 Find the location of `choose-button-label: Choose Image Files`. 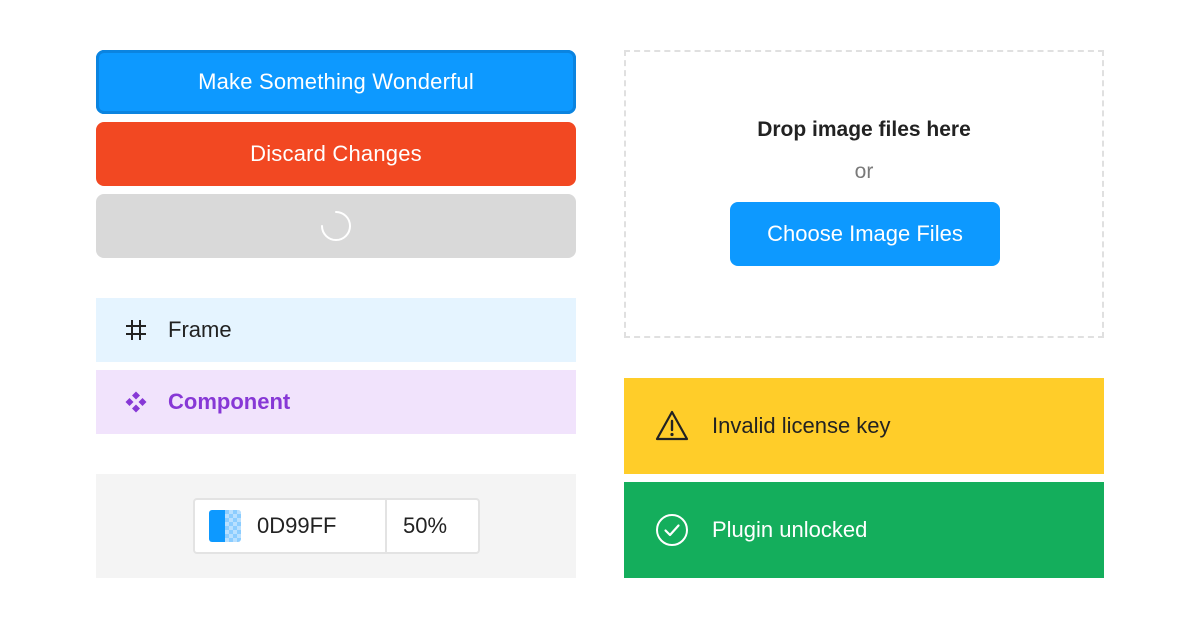

choose-button-label: Choose Image Files is located at coordinates (865, 233).